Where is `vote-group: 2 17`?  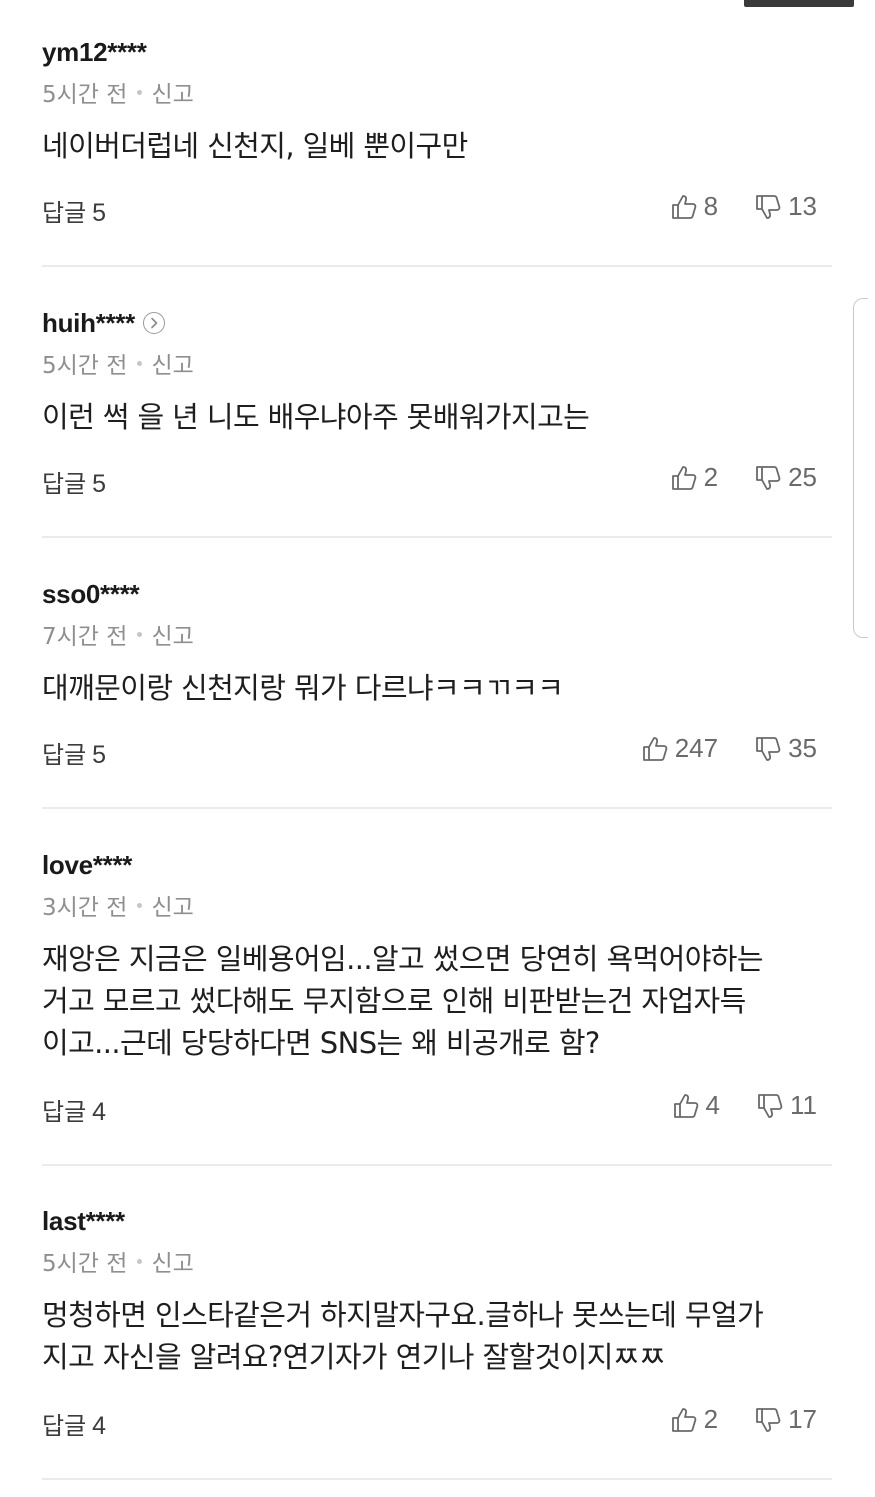 vote-group: 2 17 is located at coordinates (743, 1419).